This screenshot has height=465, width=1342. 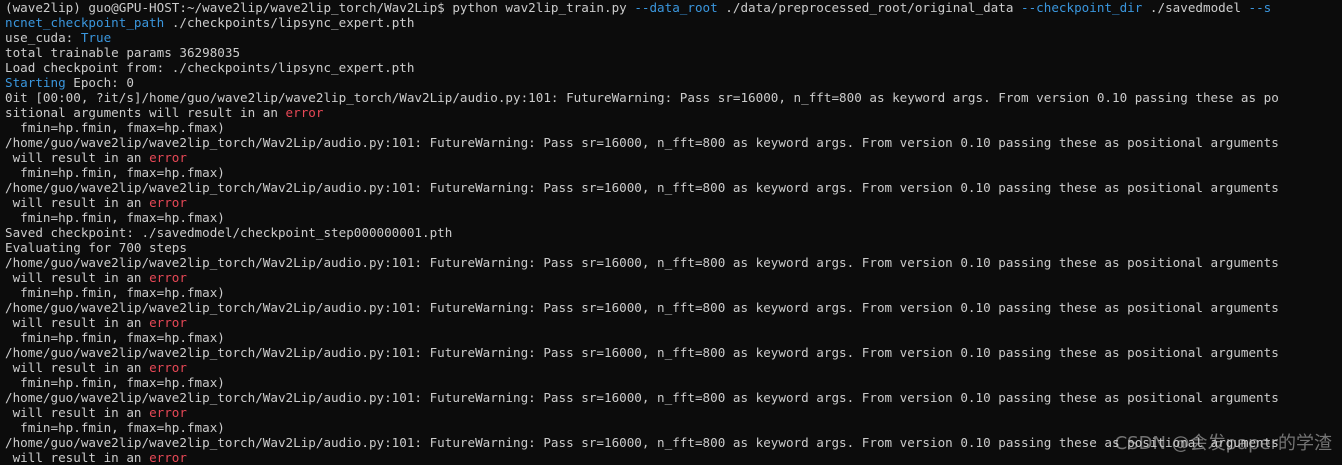 I want to click on line-text: ./savedmodel, so click(x=1195, y=7).